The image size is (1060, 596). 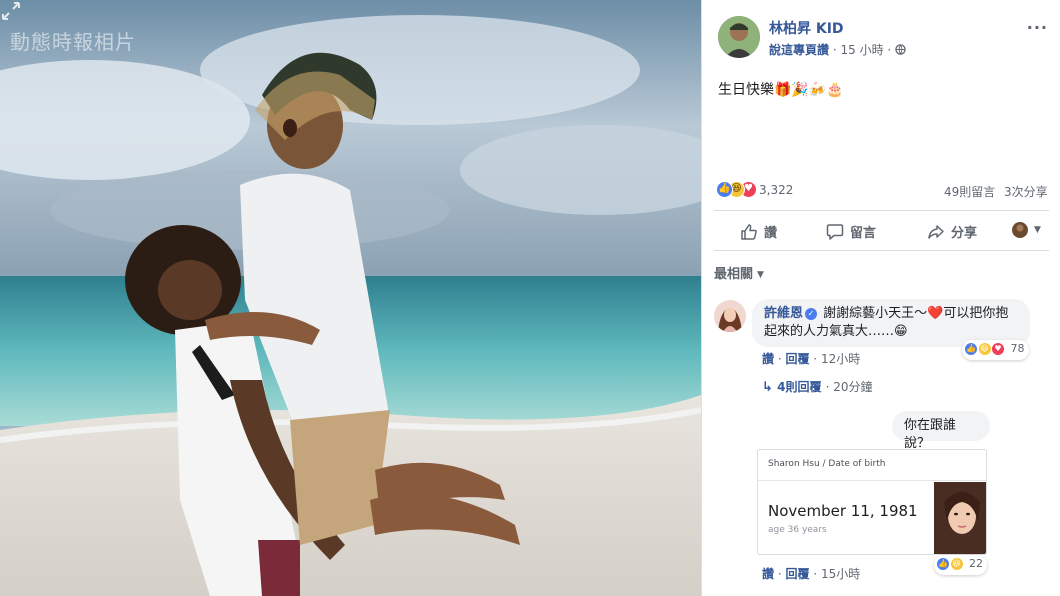 What do you see at coordinates (806, 28) in the screenshot?
I see `author-name: 林柏昇 KID` at bounding box center [806, 28].